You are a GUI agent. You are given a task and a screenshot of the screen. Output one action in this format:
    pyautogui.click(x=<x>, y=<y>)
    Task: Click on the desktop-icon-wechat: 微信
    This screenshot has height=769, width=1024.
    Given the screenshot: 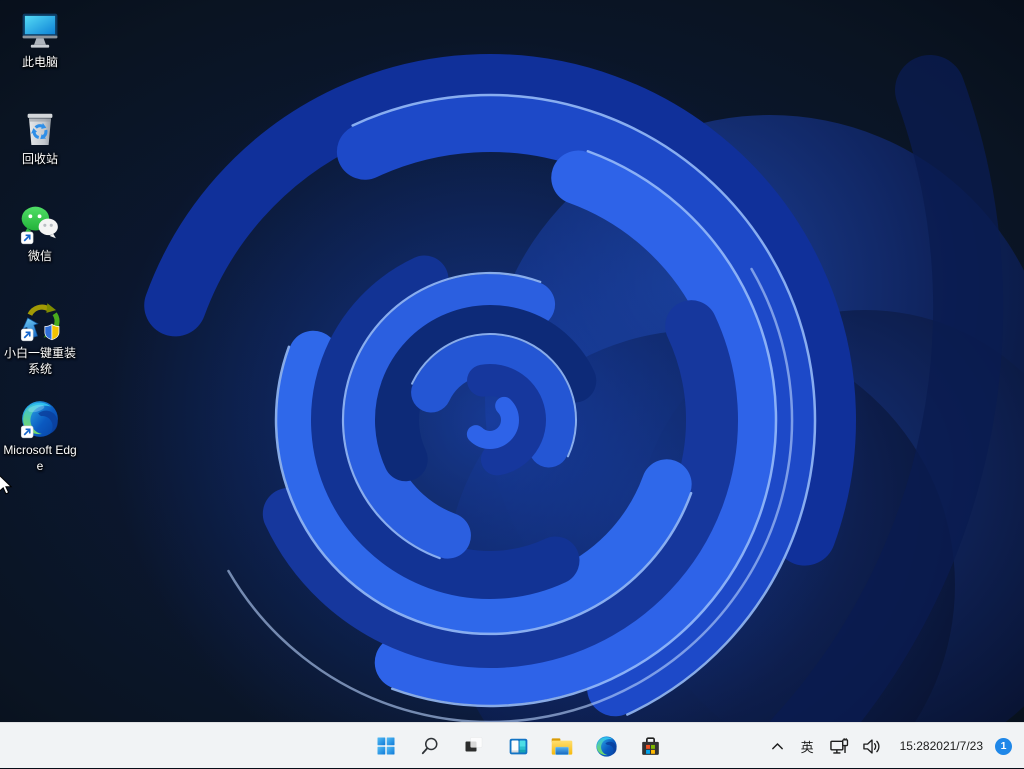 What is the action you would take?
    pyautogui.click(x=40, y=246)
    